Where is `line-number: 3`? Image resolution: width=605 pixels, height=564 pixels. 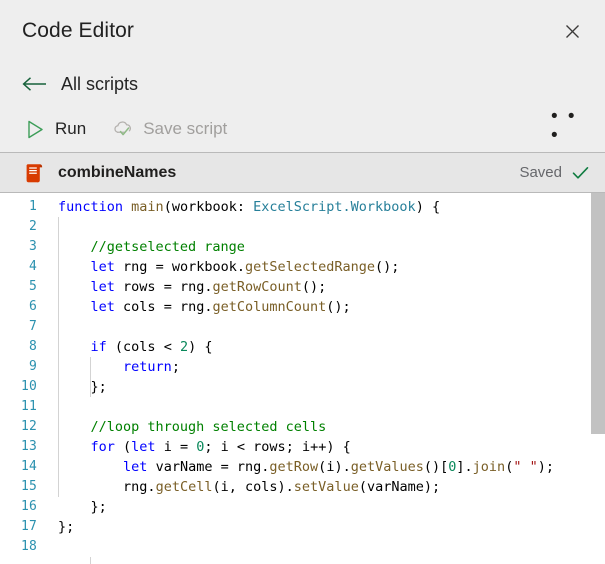
line-number: 3 is located at coordinates (32, 246).